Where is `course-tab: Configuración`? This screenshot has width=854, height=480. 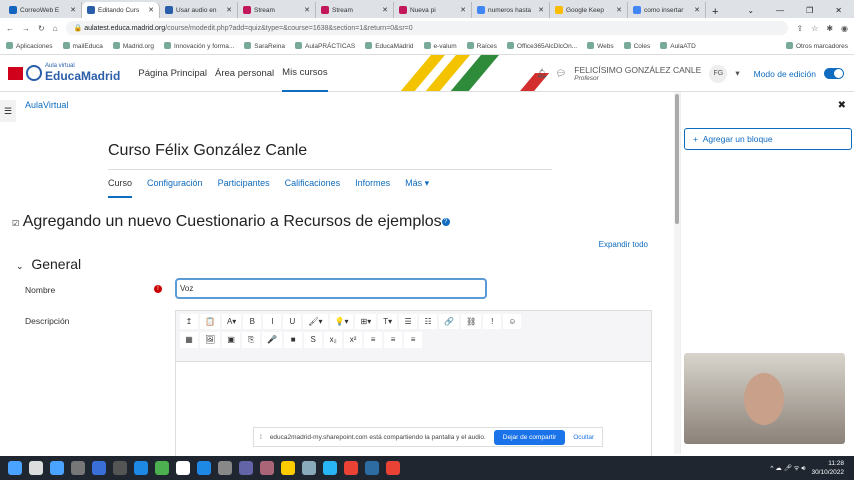
course-tab: Configuración is located at coordinates (175, 188).